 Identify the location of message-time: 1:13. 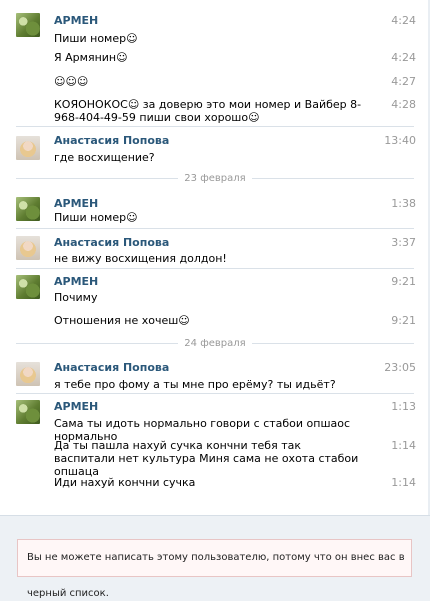
(403, 406).